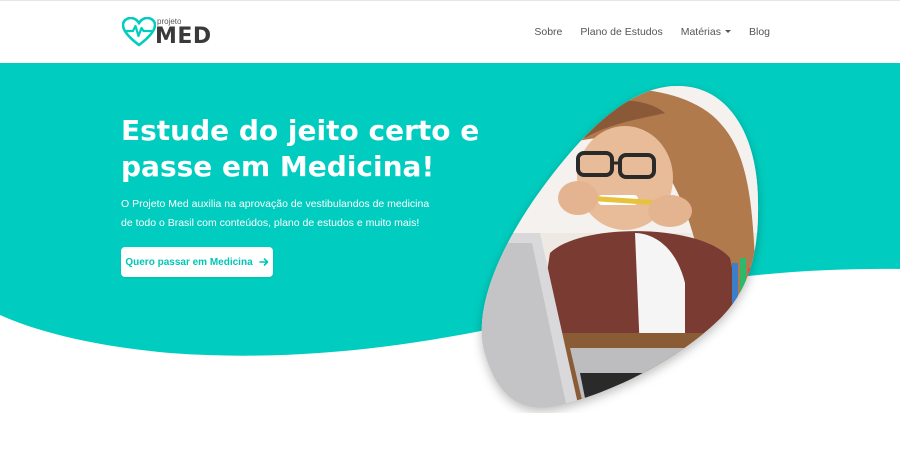 The image size is (900, 471). I want to click on logo: projeto MED, so click(177, 32).